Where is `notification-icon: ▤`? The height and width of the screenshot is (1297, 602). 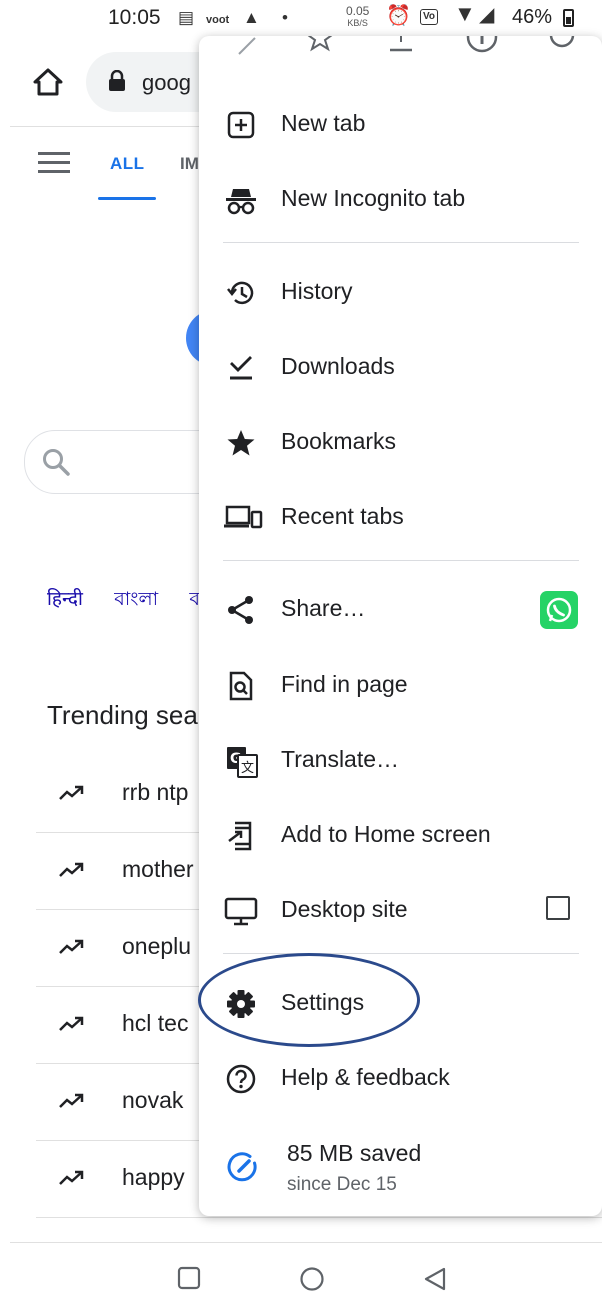 notification-icon: ▤ is located at coordinates (186, 17).